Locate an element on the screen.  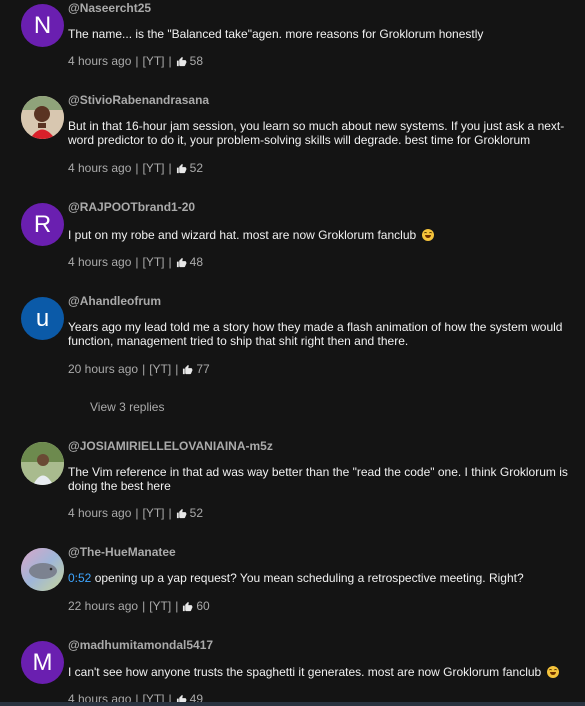
manatee-avatar-icon is located at coordinates (42, 569).